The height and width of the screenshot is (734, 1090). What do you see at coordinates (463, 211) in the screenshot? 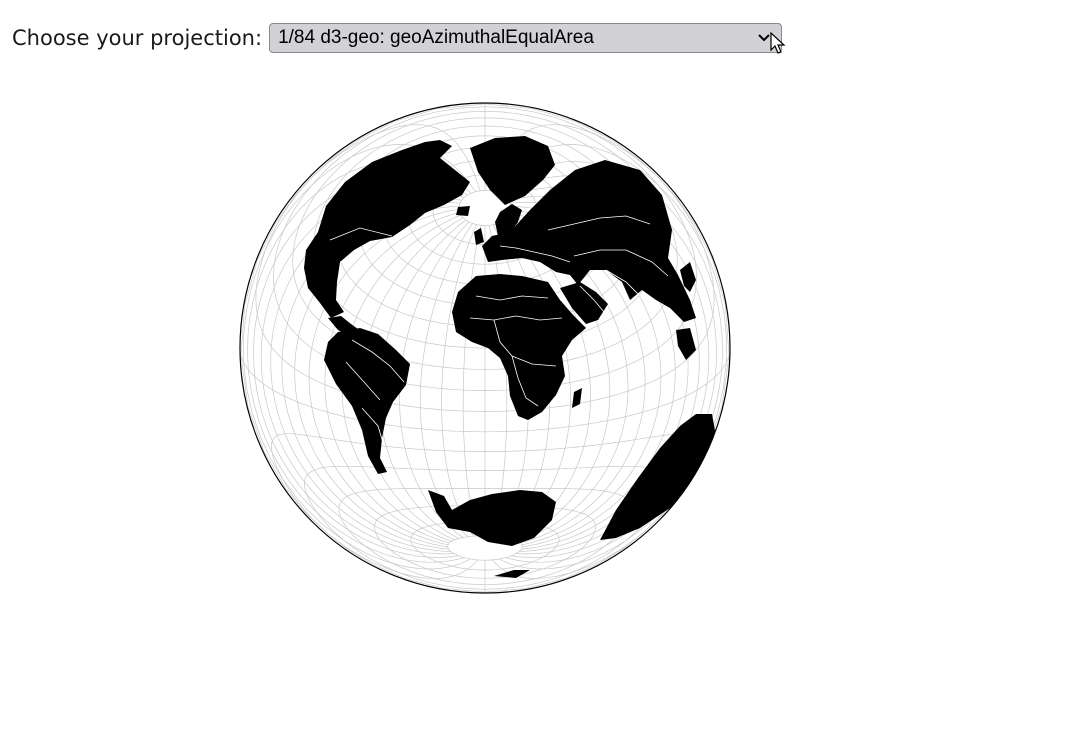
I see `arctic-island` at bounding box center [463, 211].